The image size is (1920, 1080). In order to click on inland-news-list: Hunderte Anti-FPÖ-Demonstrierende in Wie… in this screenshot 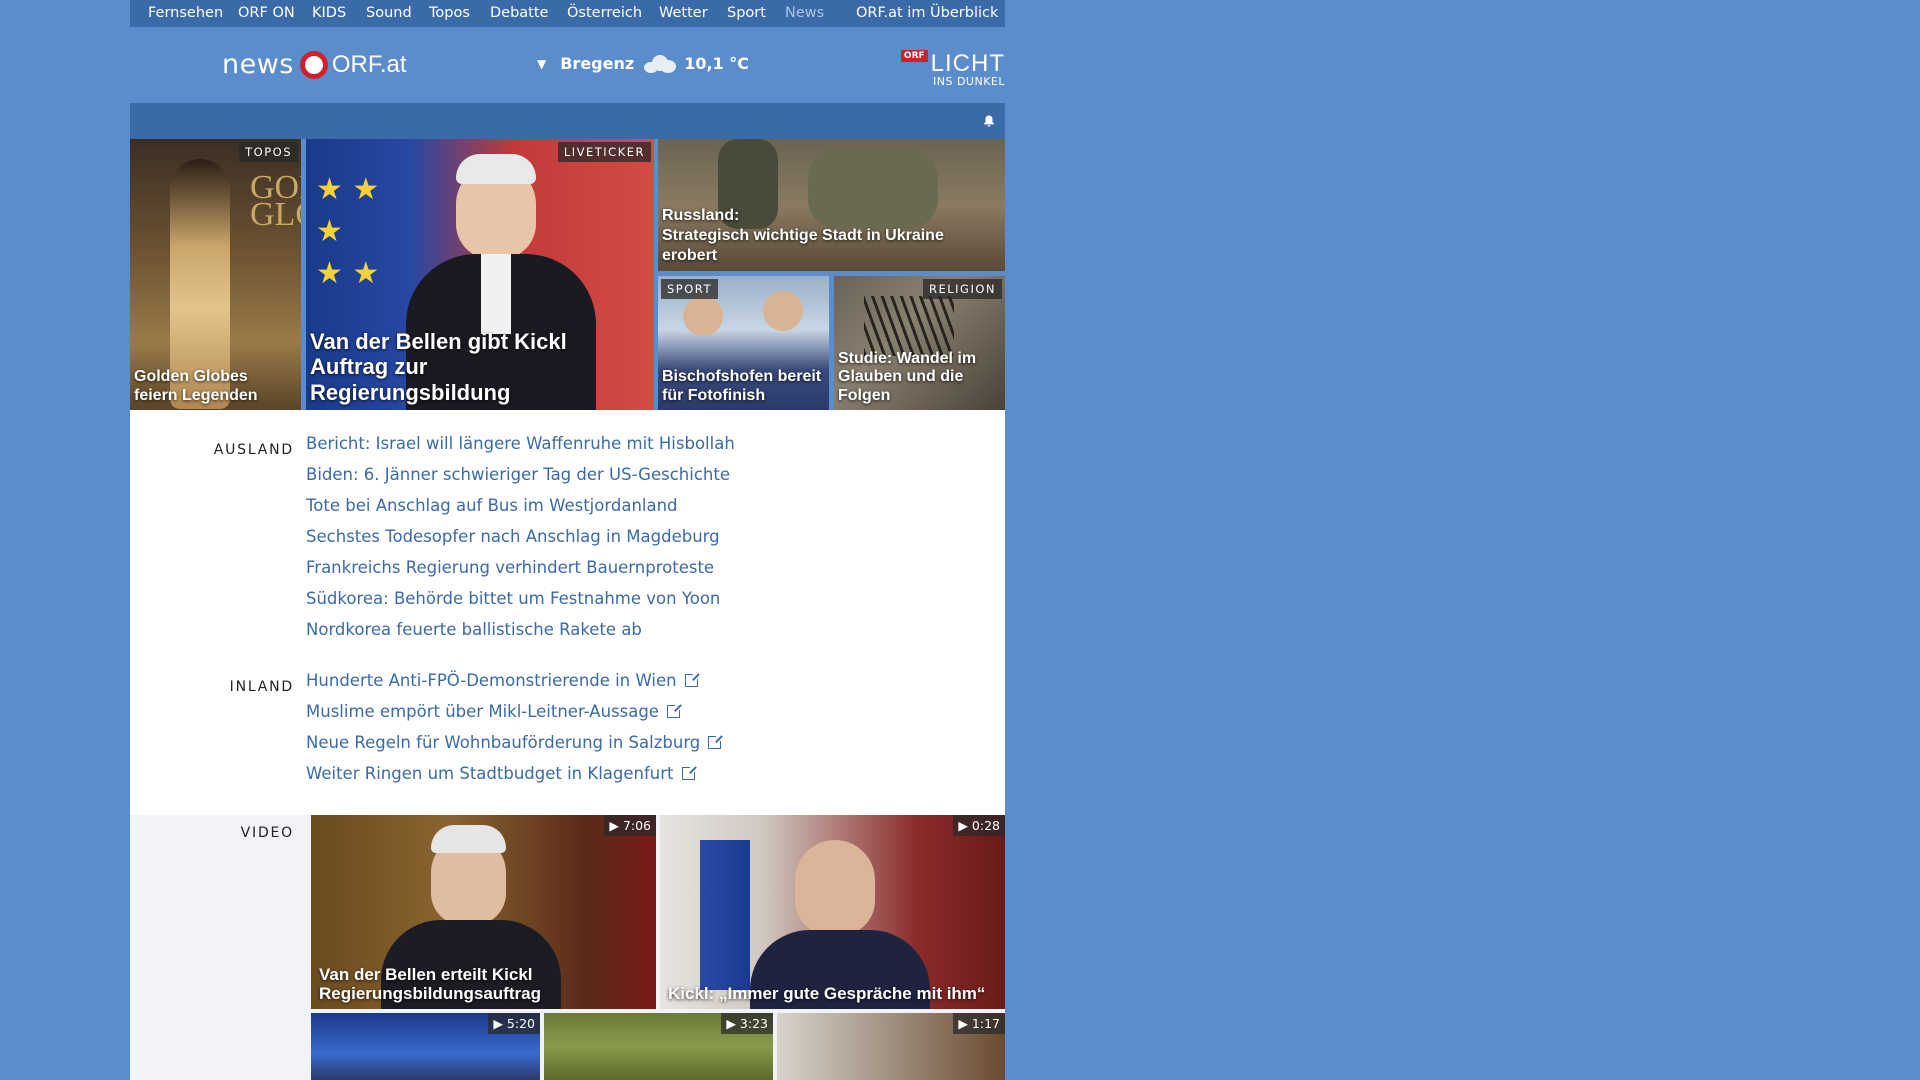, I will do `click(515, 727)`.